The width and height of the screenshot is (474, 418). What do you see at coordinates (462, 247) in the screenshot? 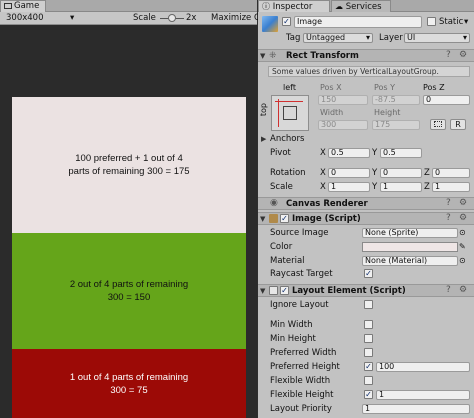
I see `eyedropper-icon: ✎` at bounding box center [462, 247].